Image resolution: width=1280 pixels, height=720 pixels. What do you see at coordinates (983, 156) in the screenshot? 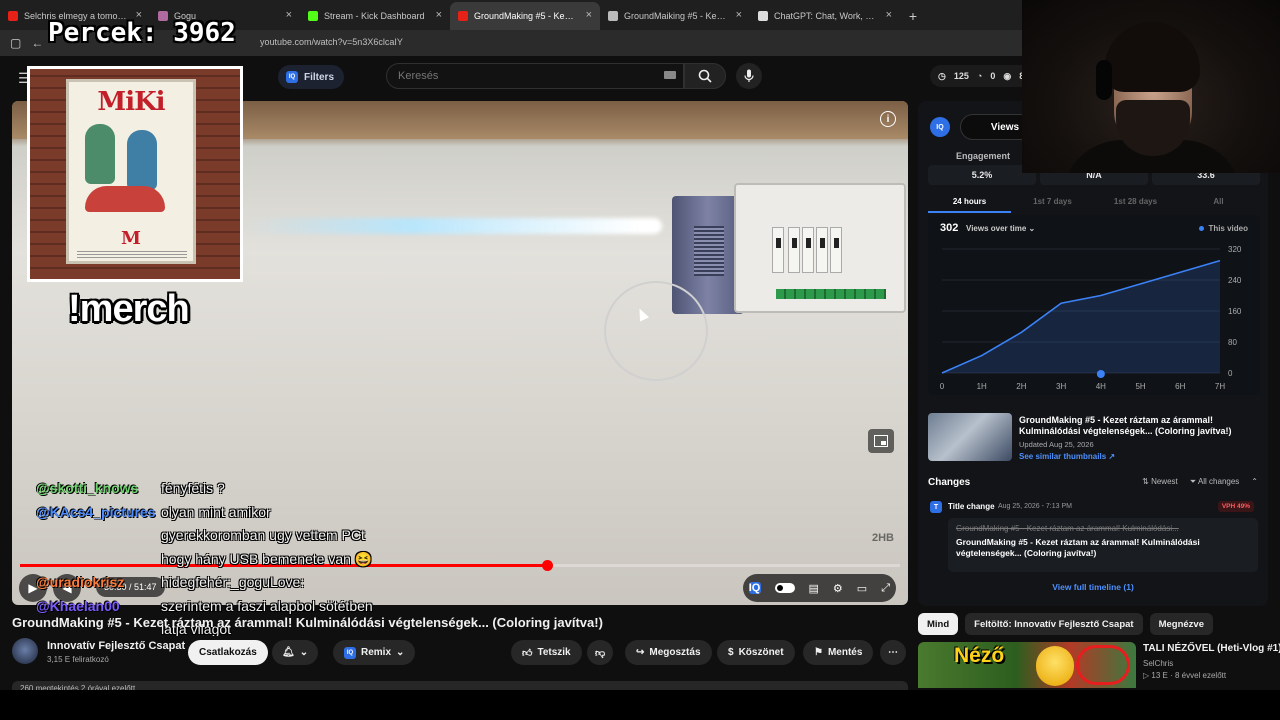
I see `engagement-label: Engagement` at bounding box center [983, 156].